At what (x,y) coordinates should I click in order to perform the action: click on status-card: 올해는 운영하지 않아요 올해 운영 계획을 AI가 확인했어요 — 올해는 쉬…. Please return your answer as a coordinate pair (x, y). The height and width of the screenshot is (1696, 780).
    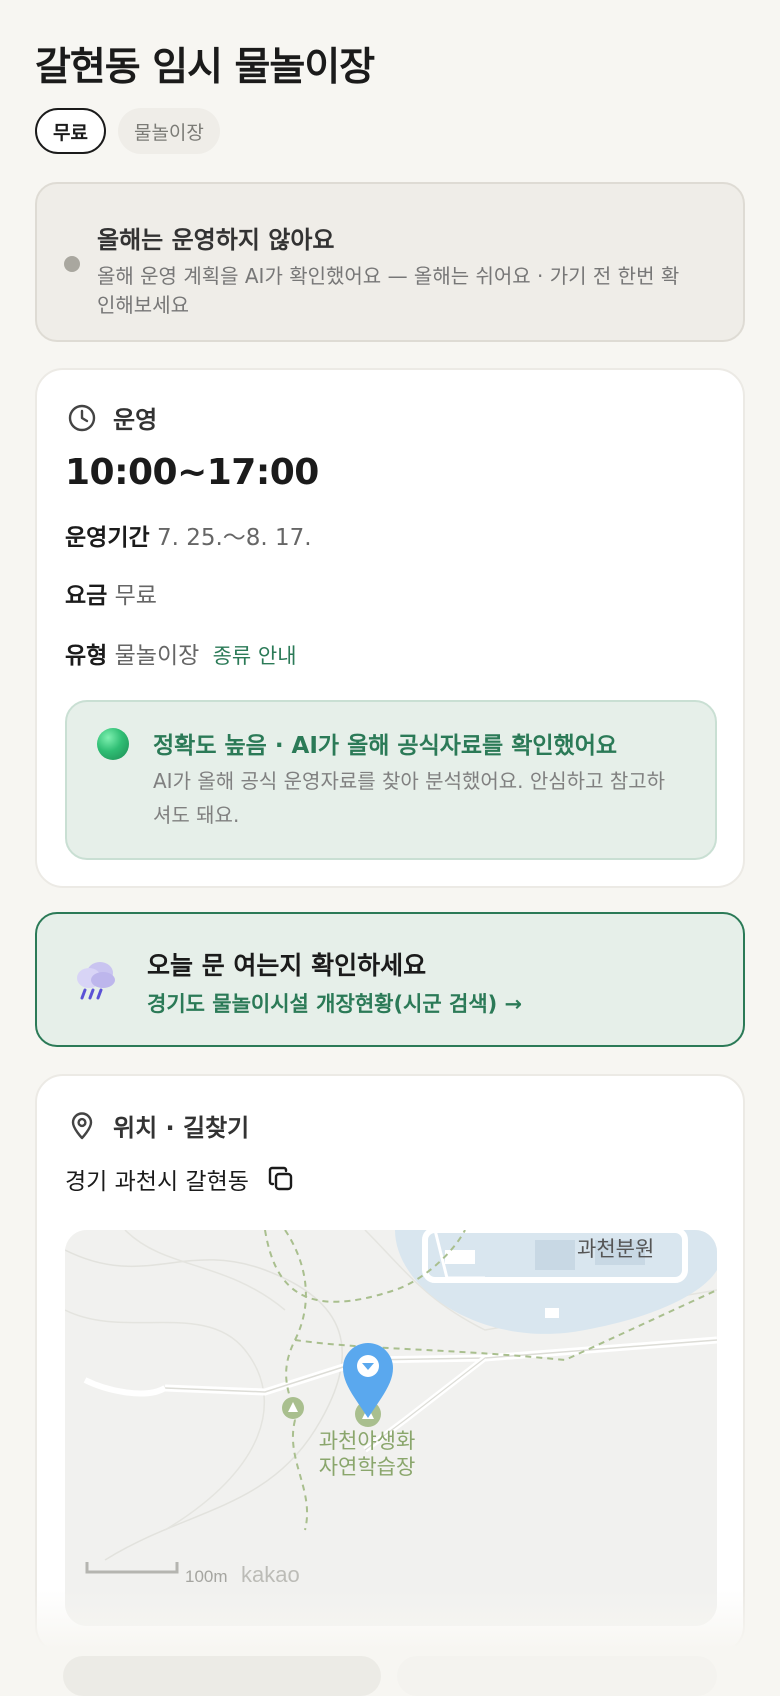
    Looking at the image, I should click on (390, 262).